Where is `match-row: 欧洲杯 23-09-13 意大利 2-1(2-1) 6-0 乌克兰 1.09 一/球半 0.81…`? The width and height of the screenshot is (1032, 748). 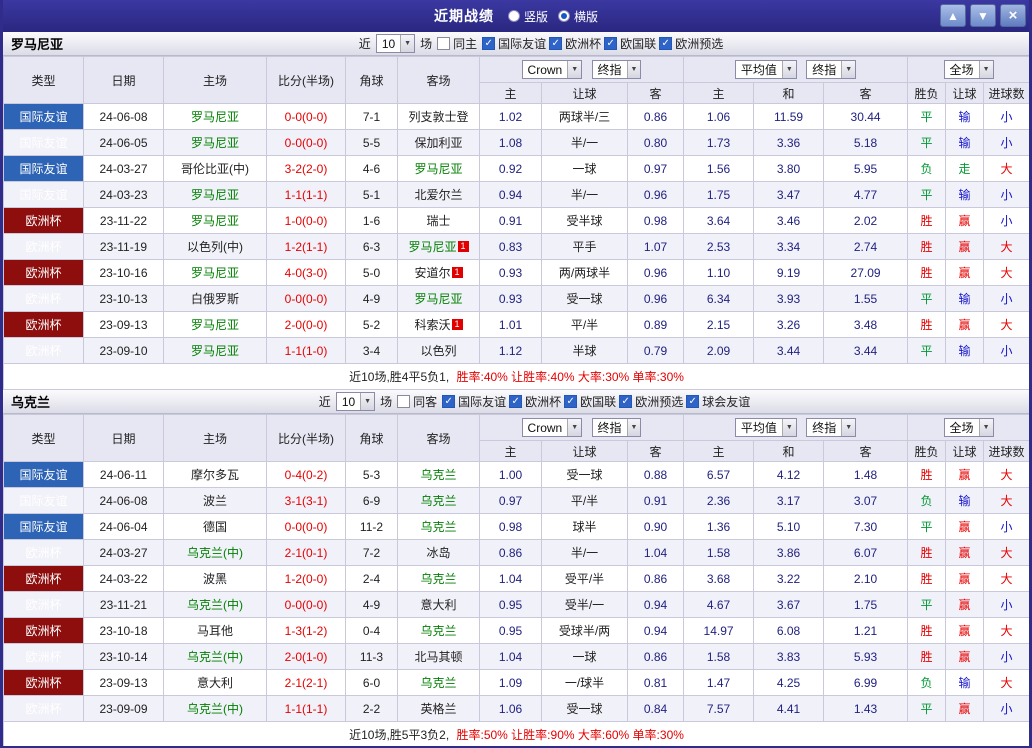 match-row: 欧洲杯 23-09-13 意大利 2-1(2-1) 6-0 乌克兰 1.09 一/球半 0.81… is located at coordinates (516, 682).